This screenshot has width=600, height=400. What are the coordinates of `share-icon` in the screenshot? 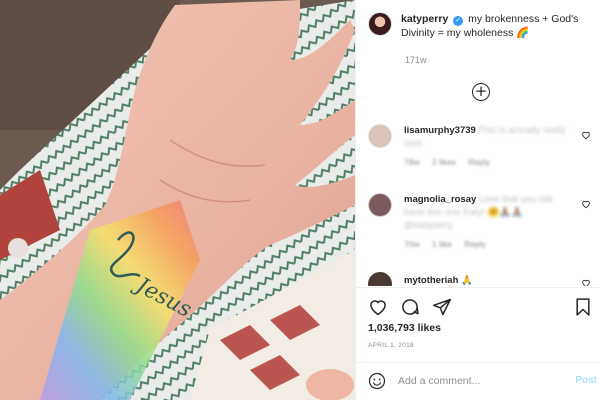 It's located at (442, 307).